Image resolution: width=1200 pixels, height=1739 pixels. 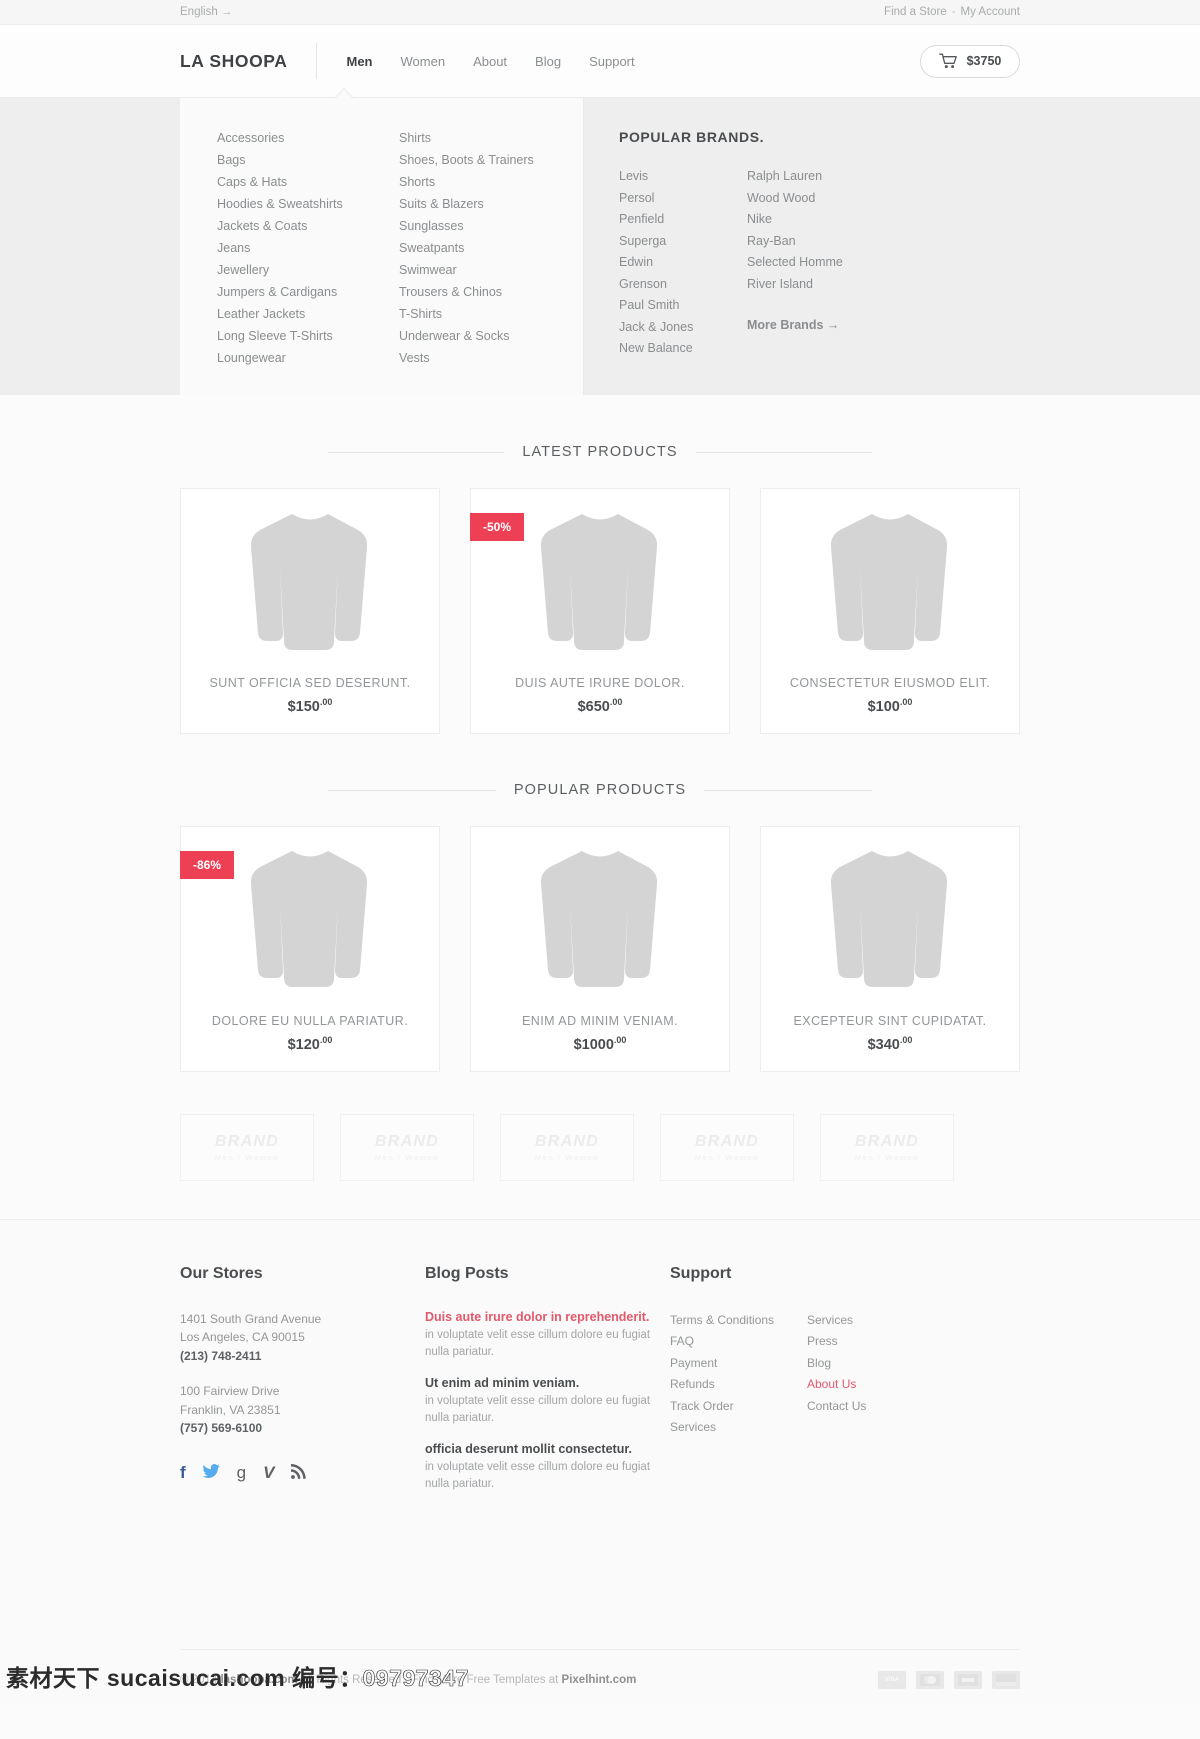 I want to click on brand-link: Paul Smith, so click(x=683, y=306).